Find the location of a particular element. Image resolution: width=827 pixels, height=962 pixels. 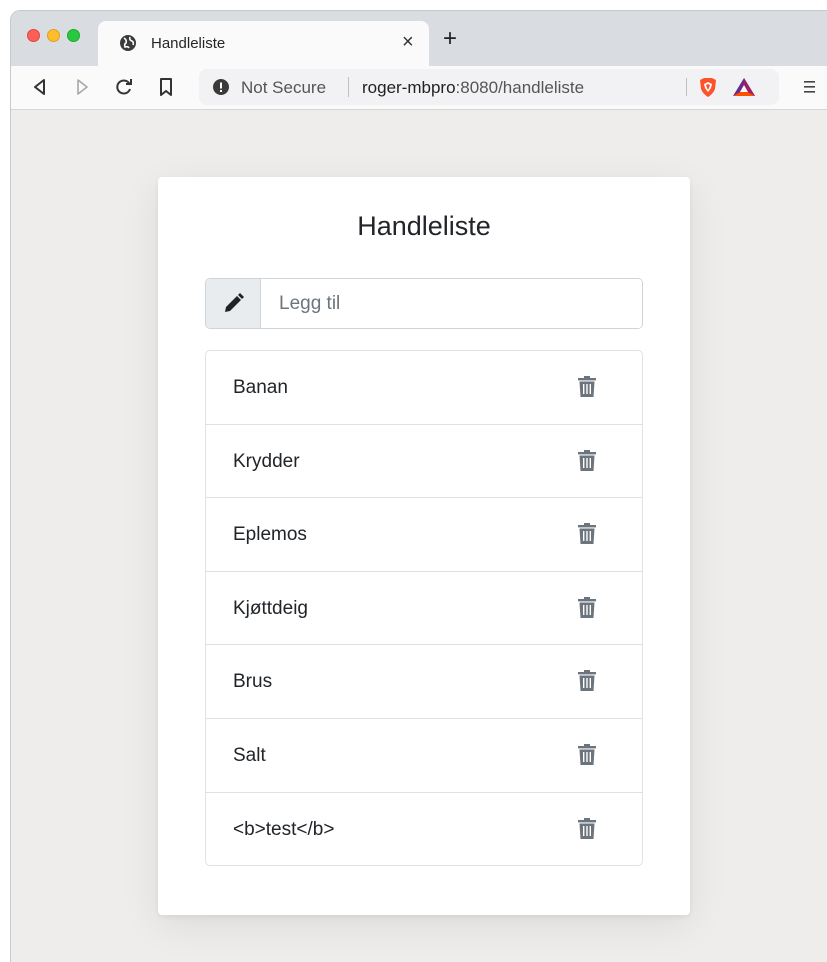

list-item: Kjøttdeig is located at coordinates (424, 609).